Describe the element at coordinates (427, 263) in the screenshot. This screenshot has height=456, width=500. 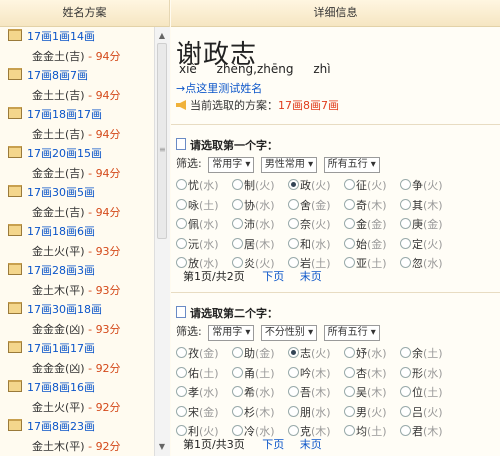
I see `char-option: 忽(水)` at that location.